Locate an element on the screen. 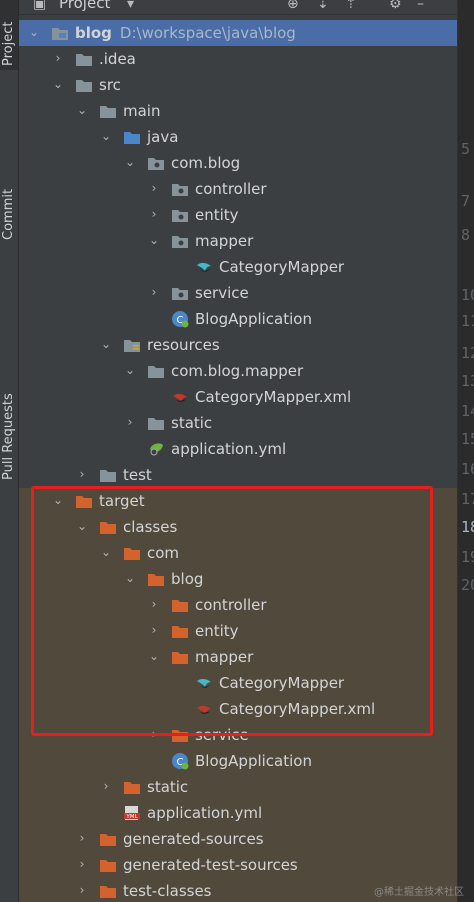 This screenshot has height=902, width=474. tree-row-generated-test-sources: › generated-test-sources is located at coordinates (238, 865).